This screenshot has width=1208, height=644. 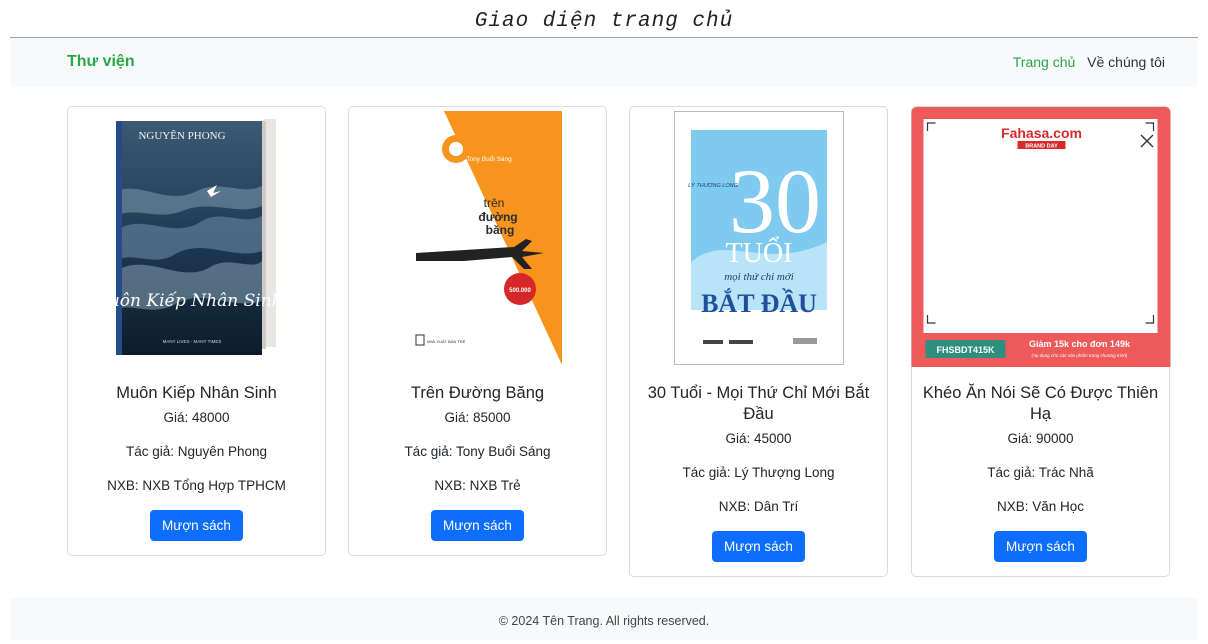 I want to click on book-title: Trên Đường Băng, so click(x=477, y=393).